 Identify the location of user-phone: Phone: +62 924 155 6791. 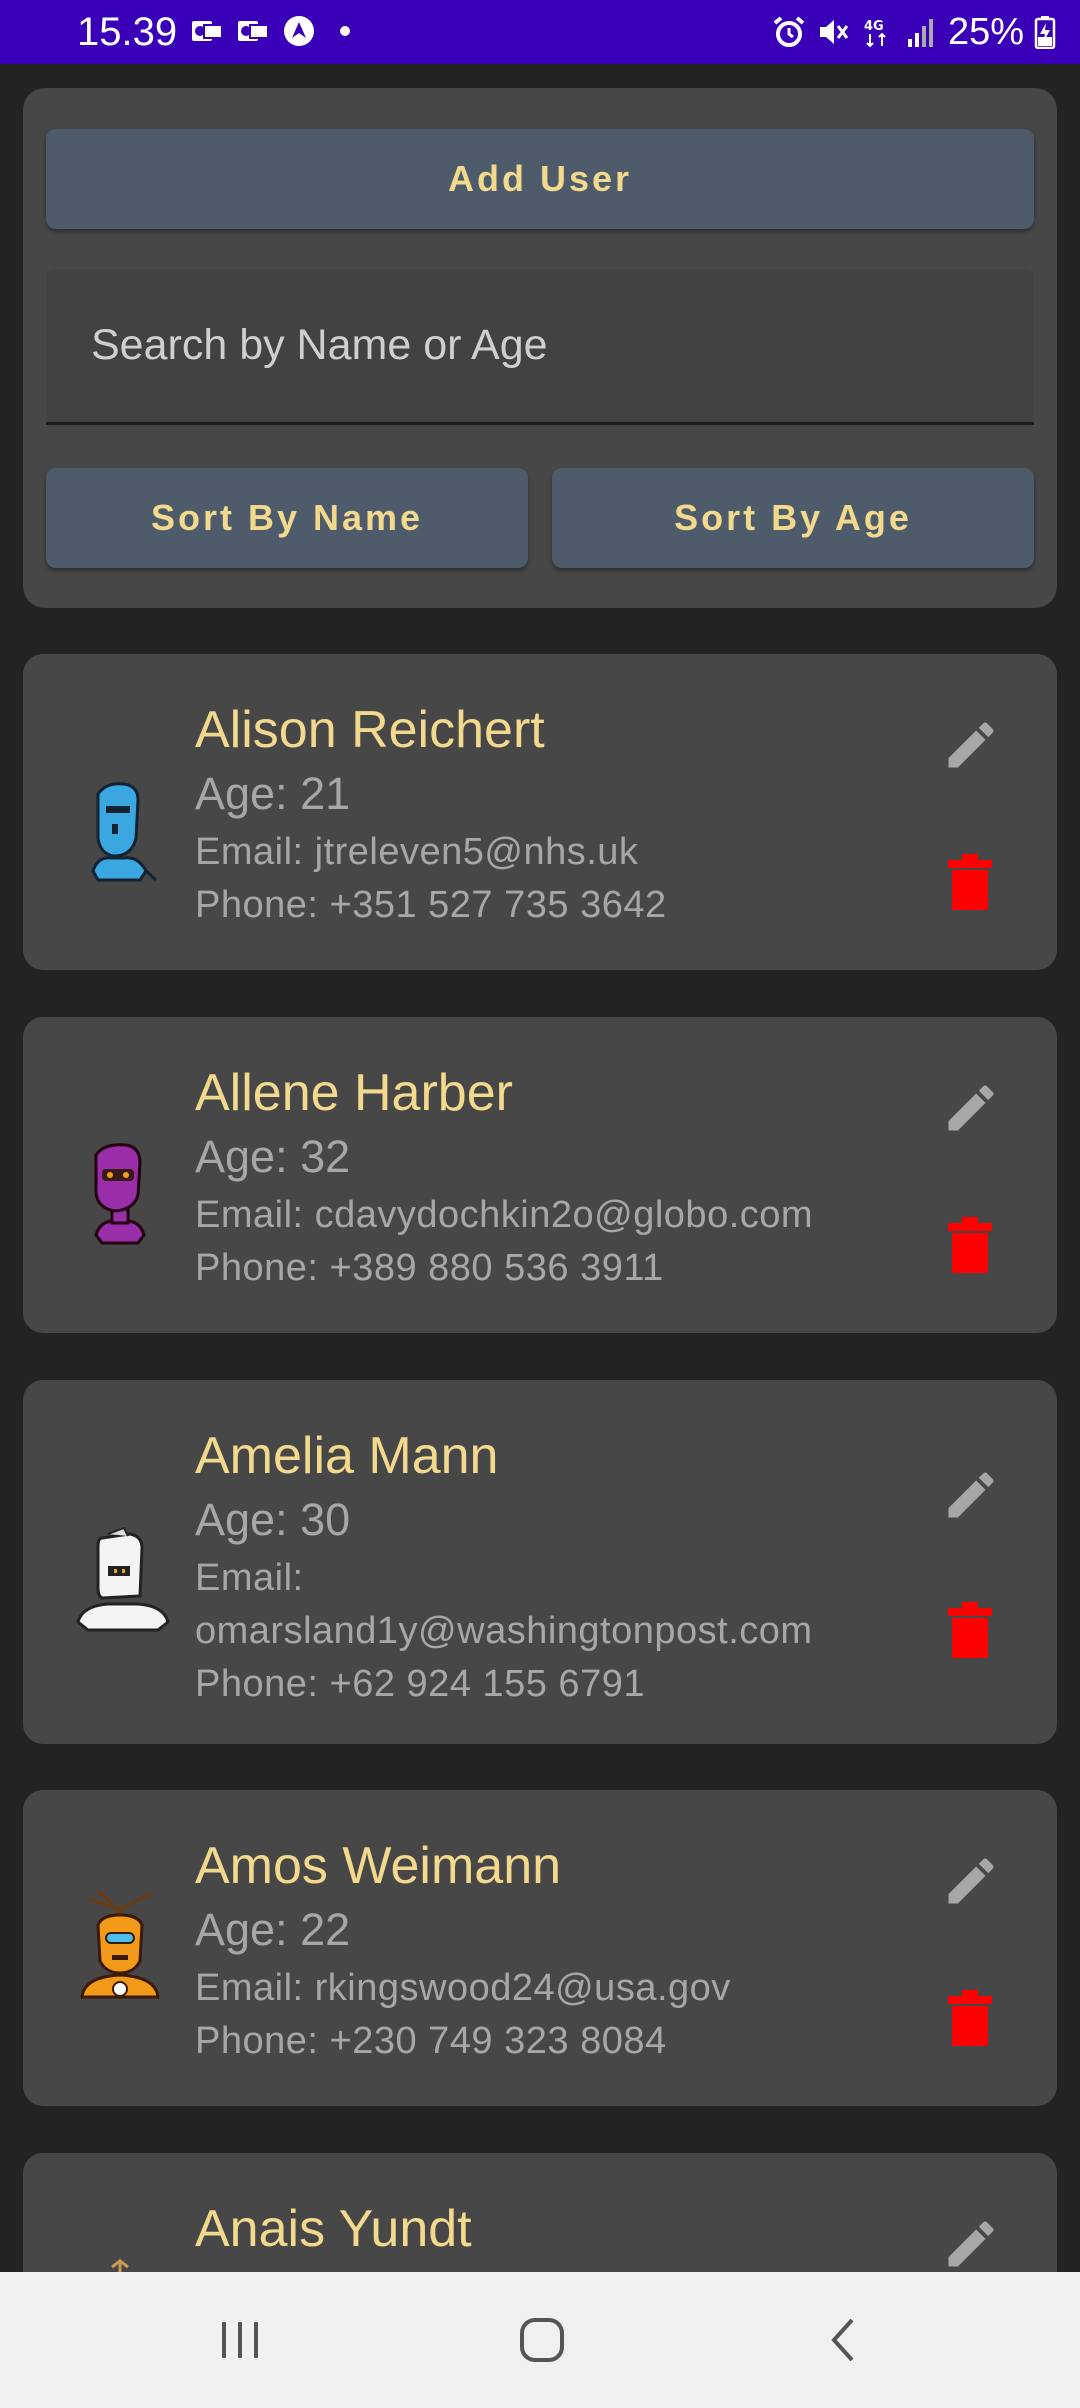
(420, 1684).